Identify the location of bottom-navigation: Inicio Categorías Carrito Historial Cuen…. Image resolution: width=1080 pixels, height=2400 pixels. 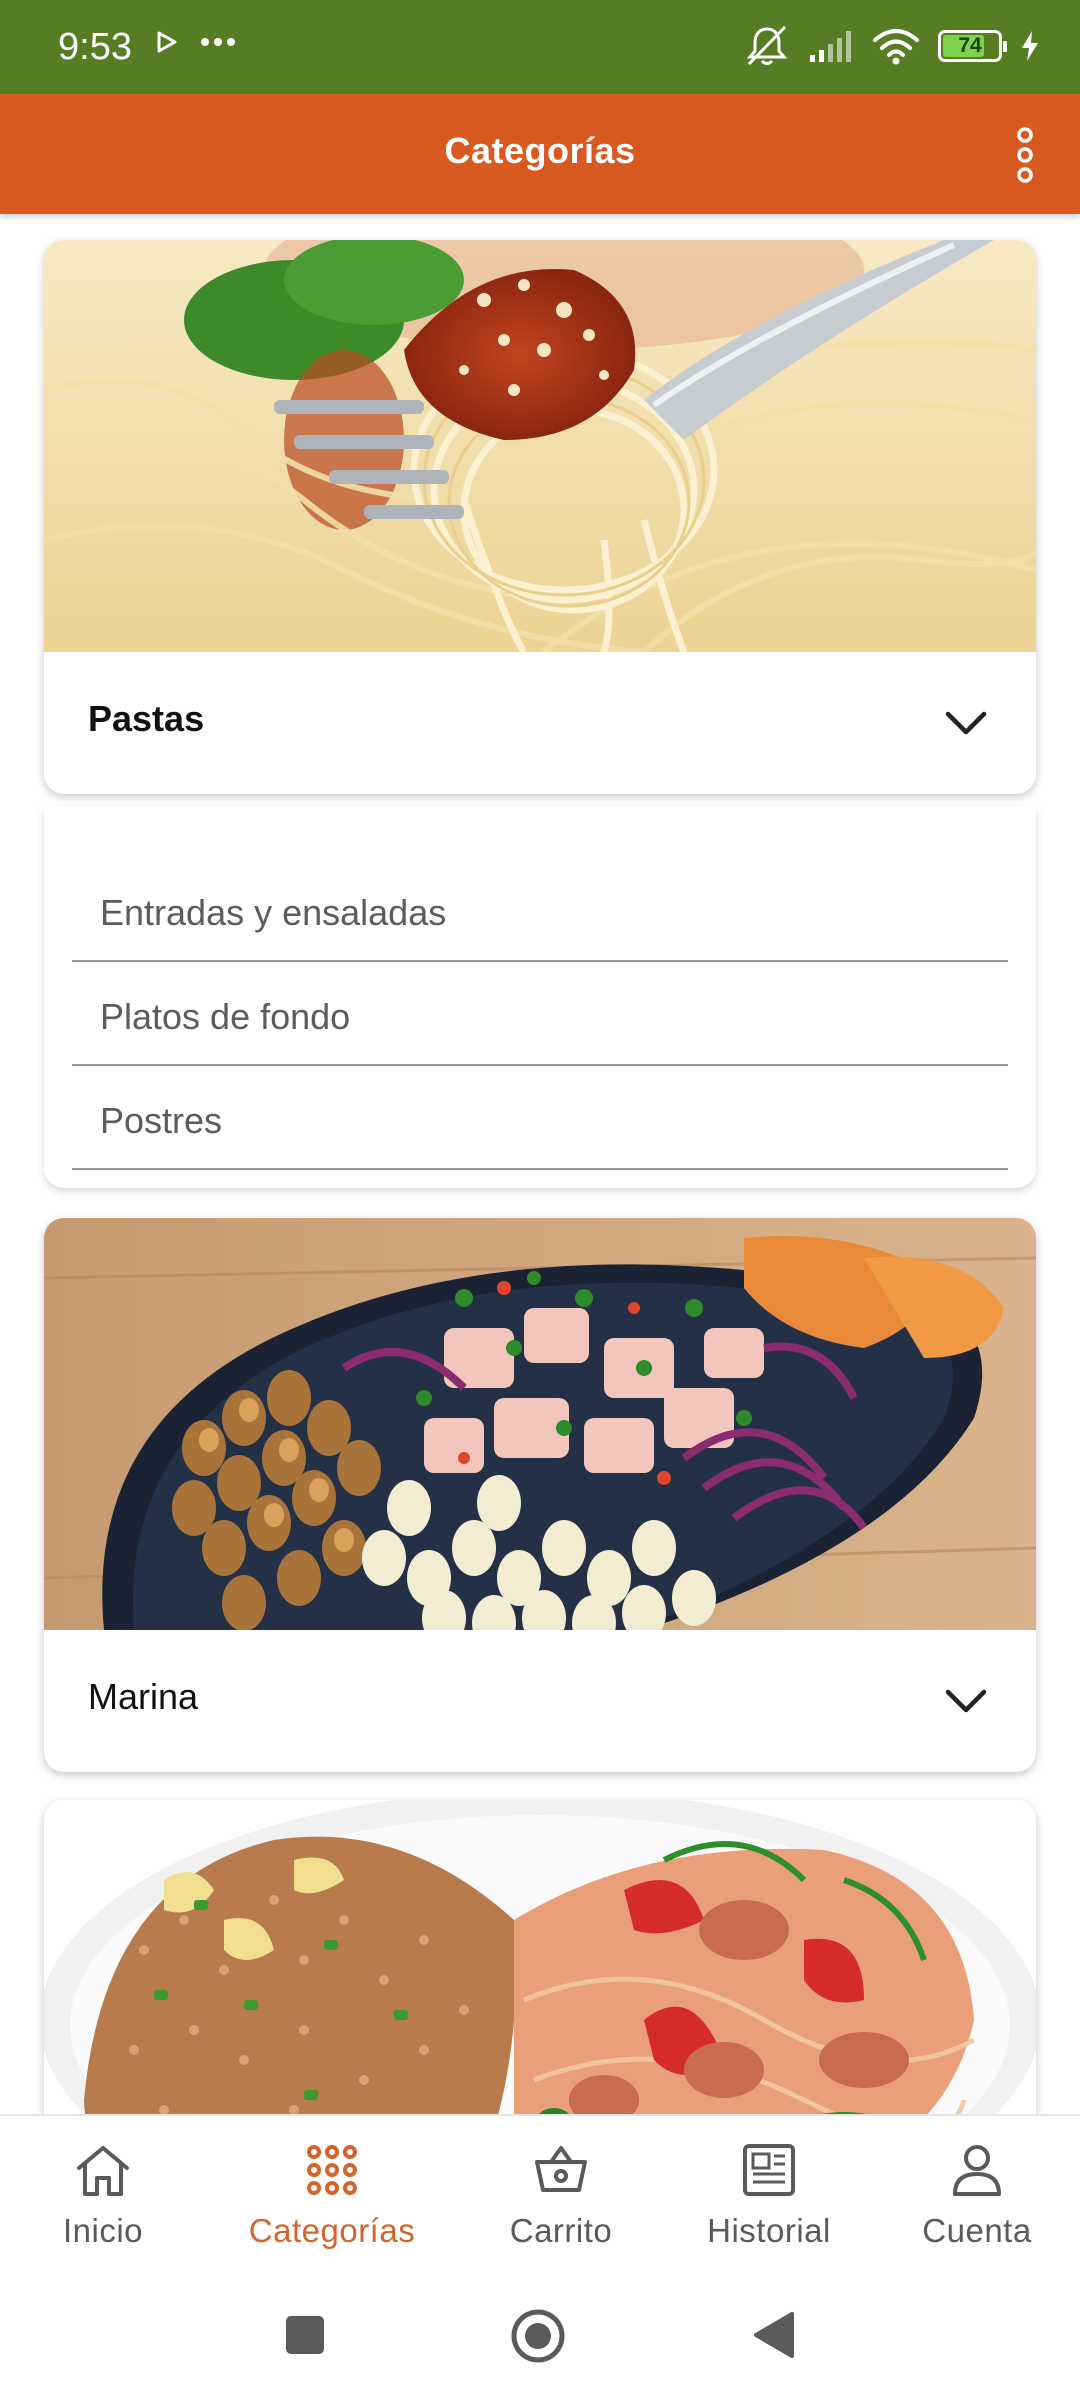
(540, 2194).